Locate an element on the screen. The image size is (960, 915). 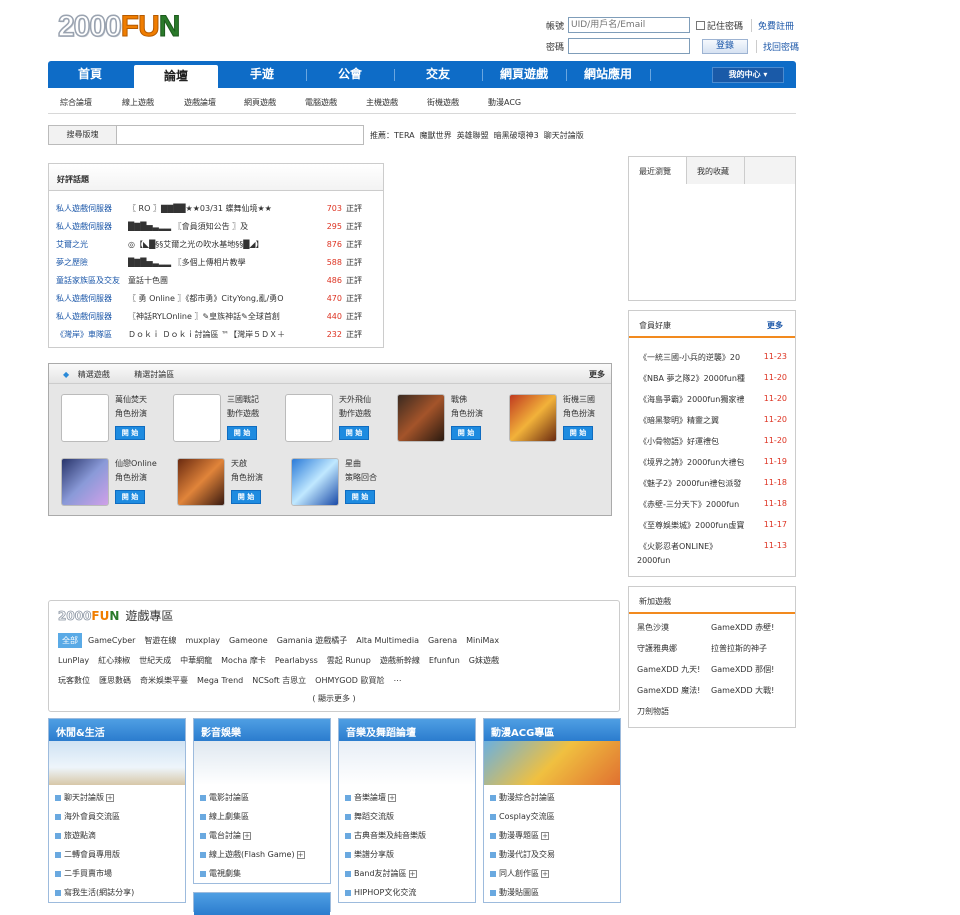
publisher-link: 匯思數碼 is located at coordinates (115, 681).